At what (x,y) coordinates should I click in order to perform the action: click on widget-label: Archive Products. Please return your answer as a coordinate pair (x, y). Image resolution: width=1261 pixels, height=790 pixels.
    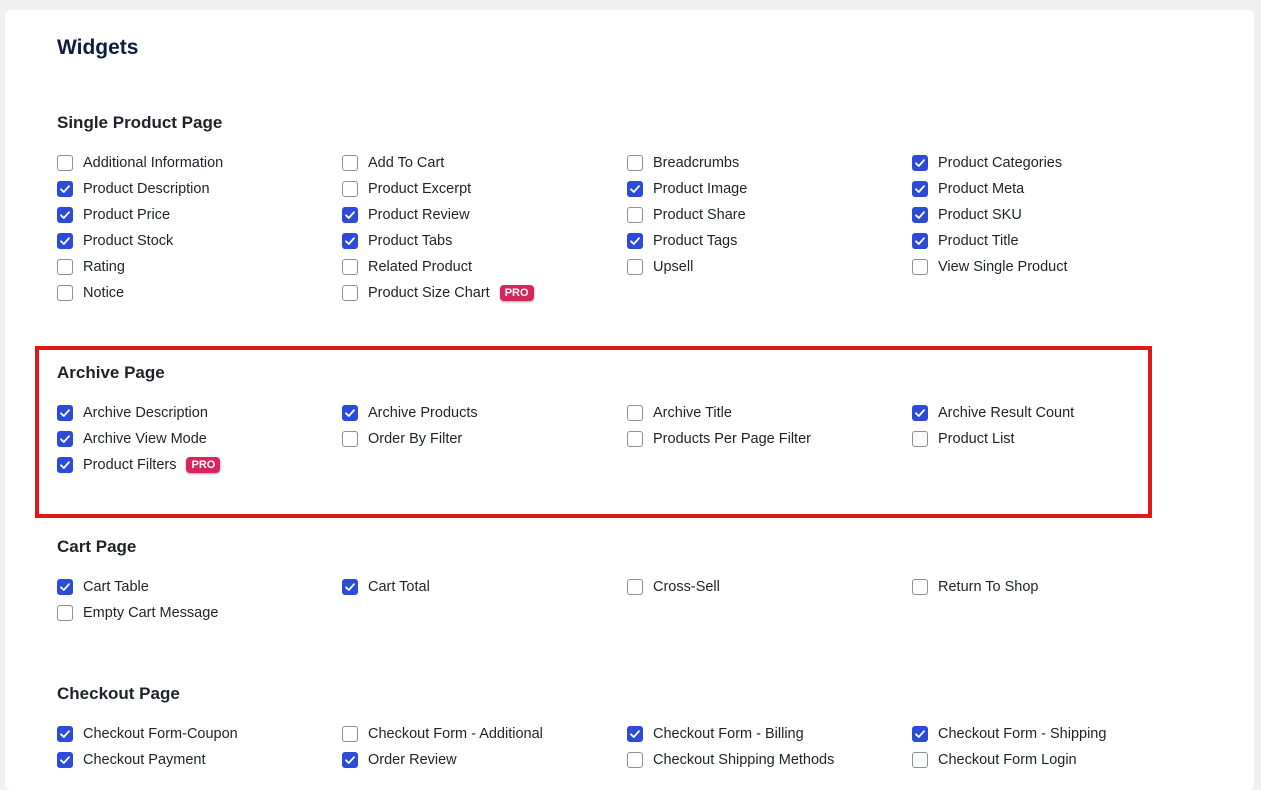
    Looking at the image, I should click on (423, 413).